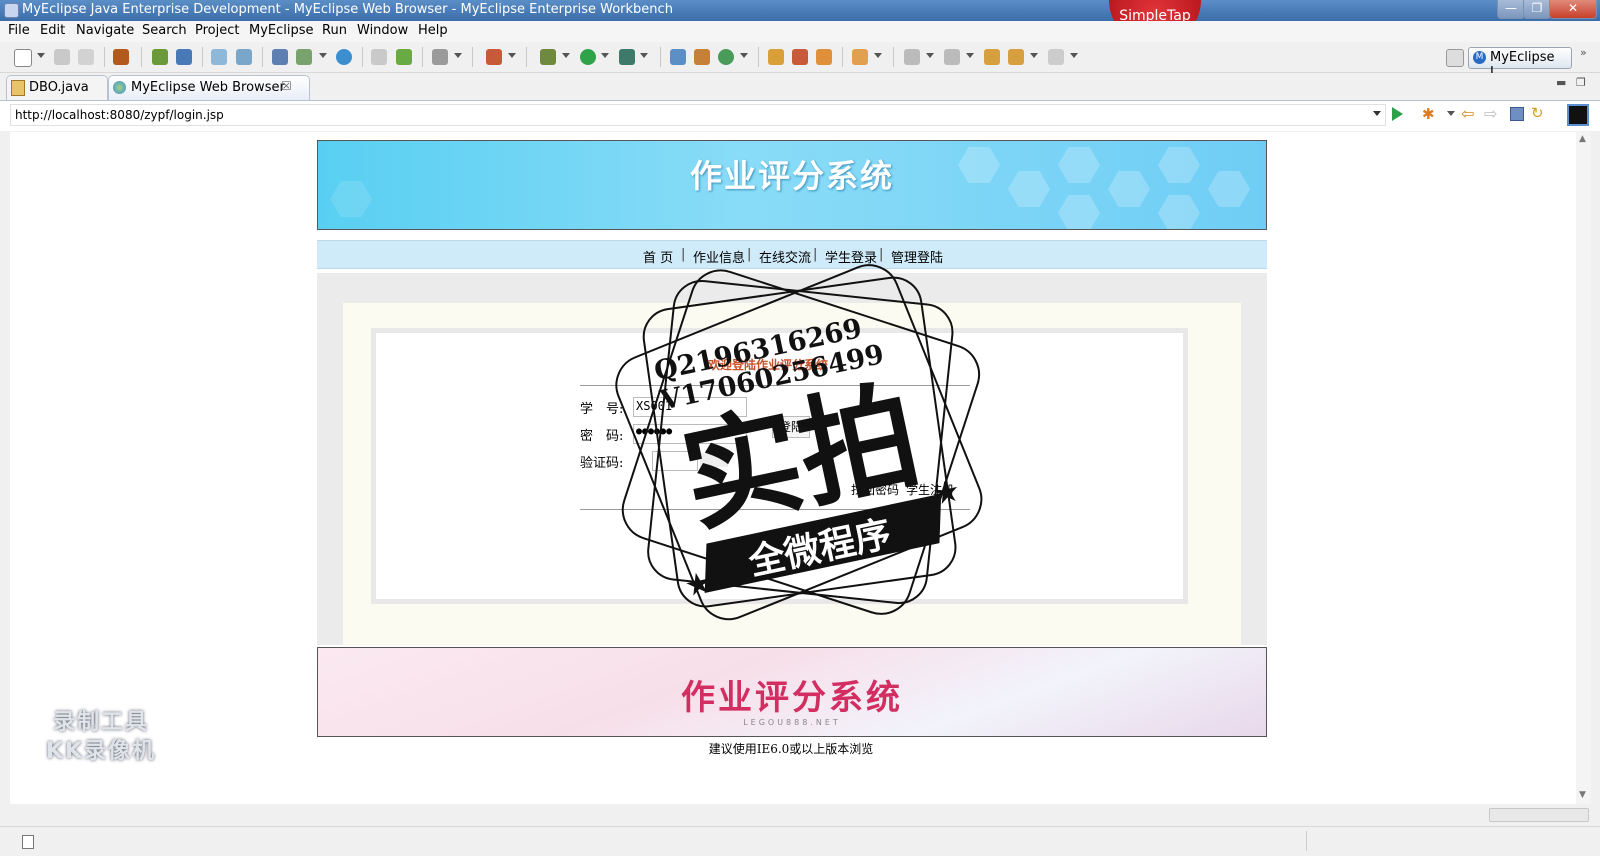 The height and width of the screenshot is (856, 1600). What do you see at coordinates (1428, 114) in the screenshot?
I see `favorites-icon: ✱` at bounding box center [1428, 114].